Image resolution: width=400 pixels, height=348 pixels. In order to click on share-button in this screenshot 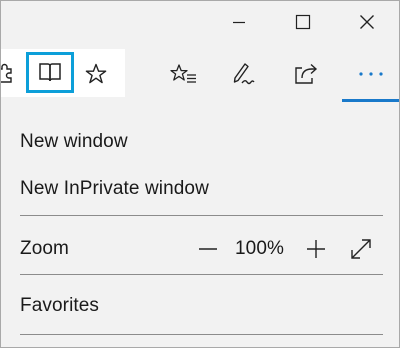, I will do `click(306, 74)`.